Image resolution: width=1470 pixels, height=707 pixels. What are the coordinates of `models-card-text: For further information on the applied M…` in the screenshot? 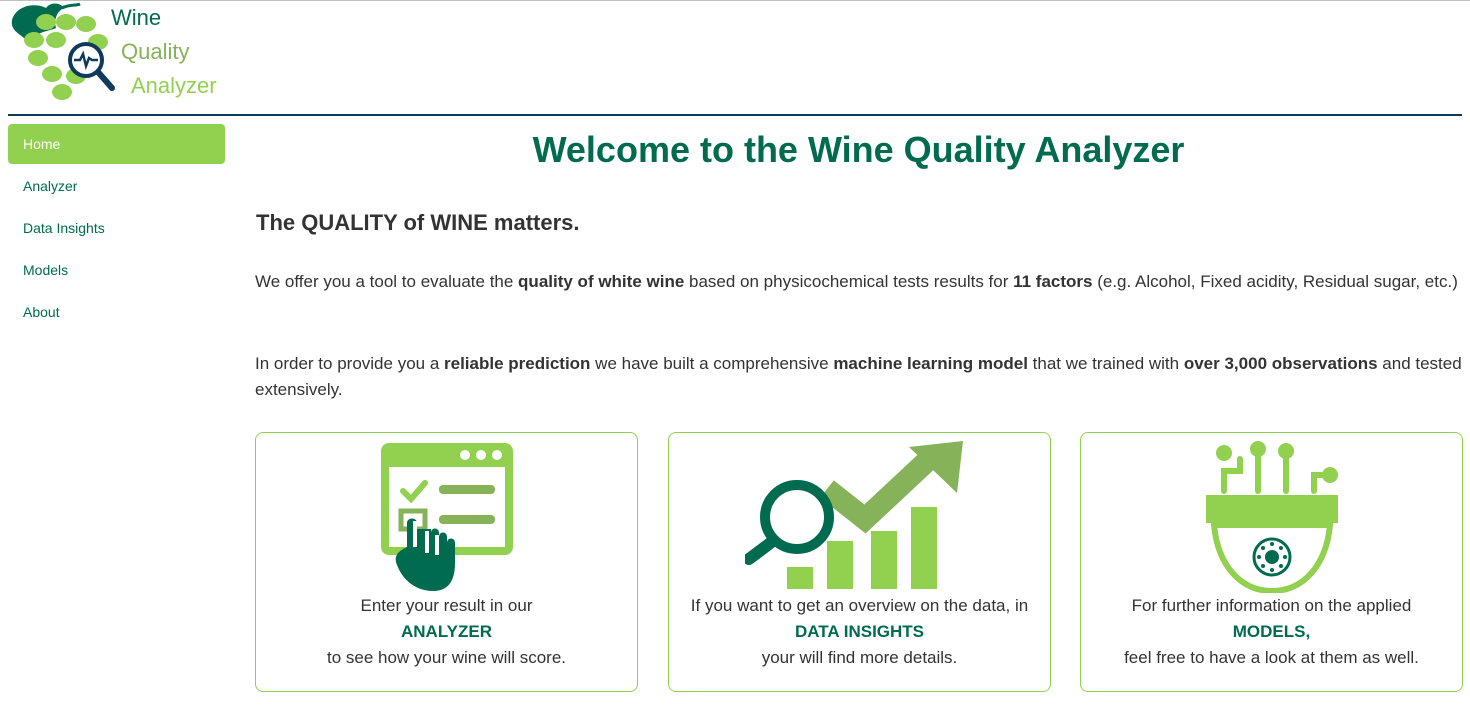 It's located at (1271, 632).